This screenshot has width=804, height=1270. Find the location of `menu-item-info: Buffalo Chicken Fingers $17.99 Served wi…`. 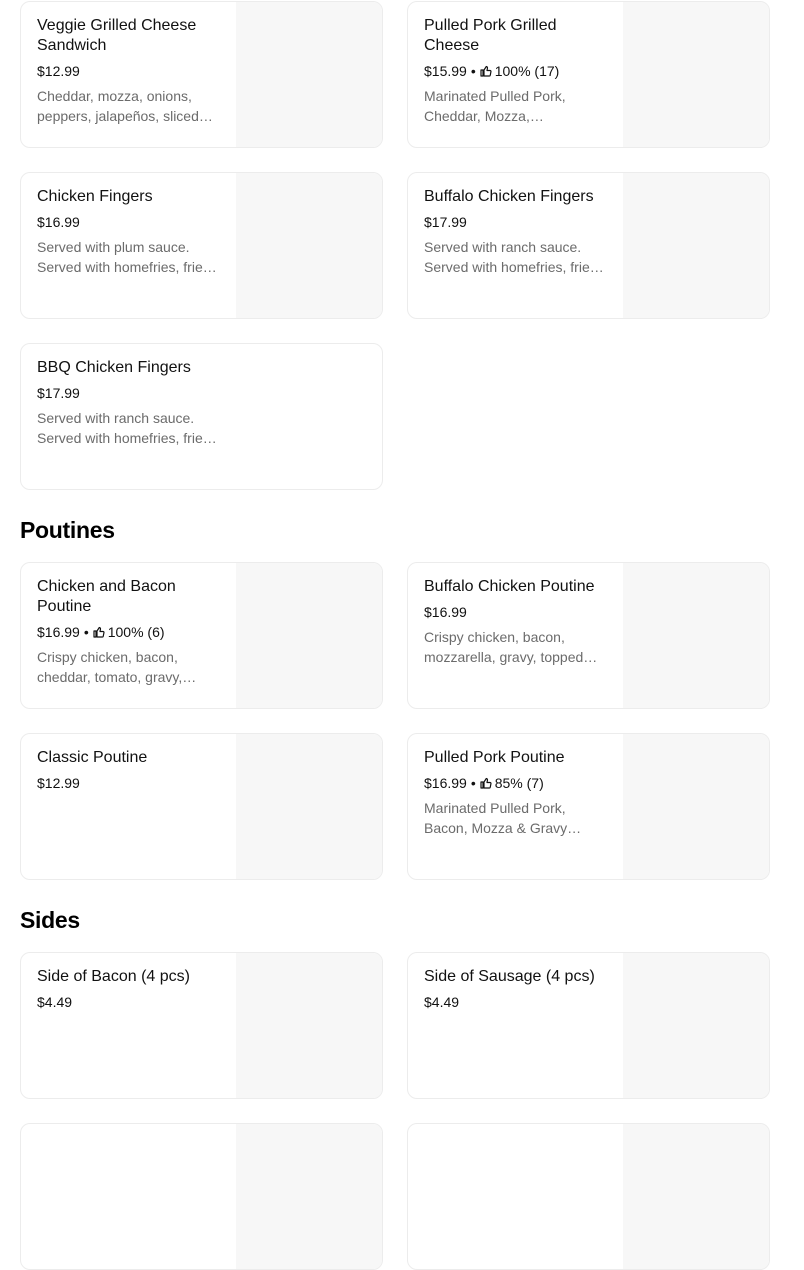

menu-item-info: Buffalo Chicken Fingers $17.99 Served wi… is located at coordinates (517, 232).